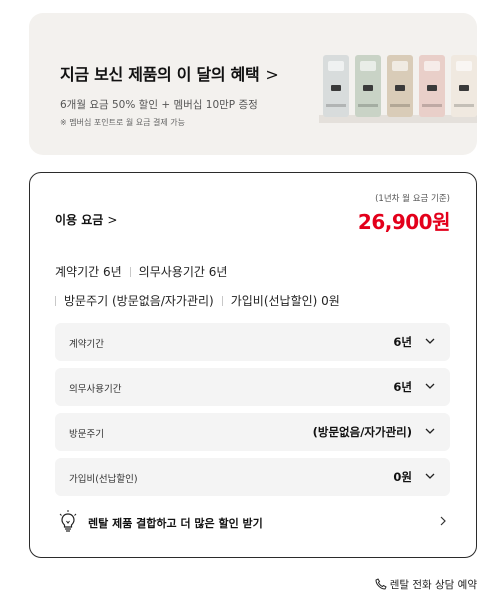 This screenshot has width=499, height=603. I want to click on option-label: 의무사용기간, so click(95, 389).